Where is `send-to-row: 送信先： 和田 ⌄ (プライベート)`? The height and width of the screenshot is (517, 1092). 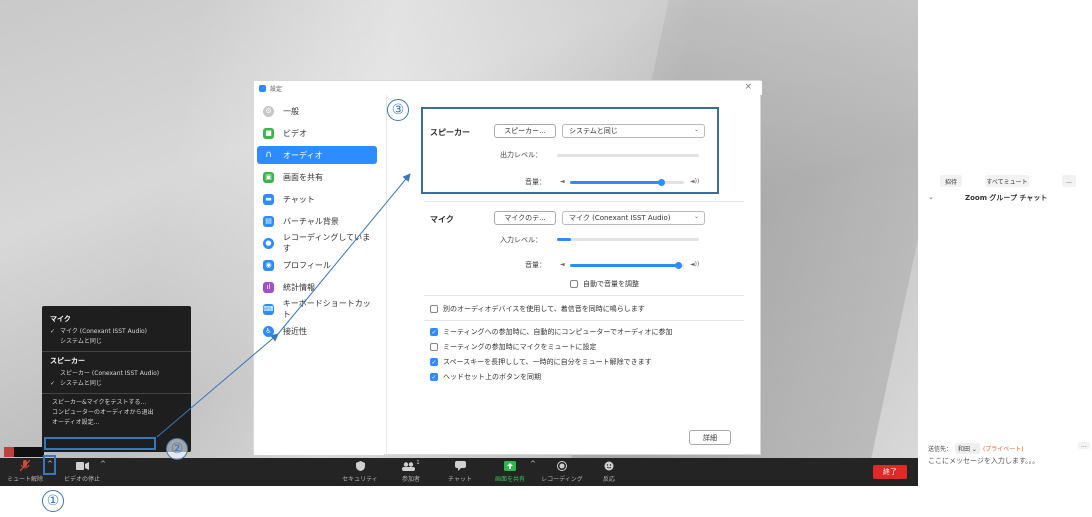 send-to-row: 送信先： 和田 ⌄ (プライベート) is located at coordinates (976, 448).